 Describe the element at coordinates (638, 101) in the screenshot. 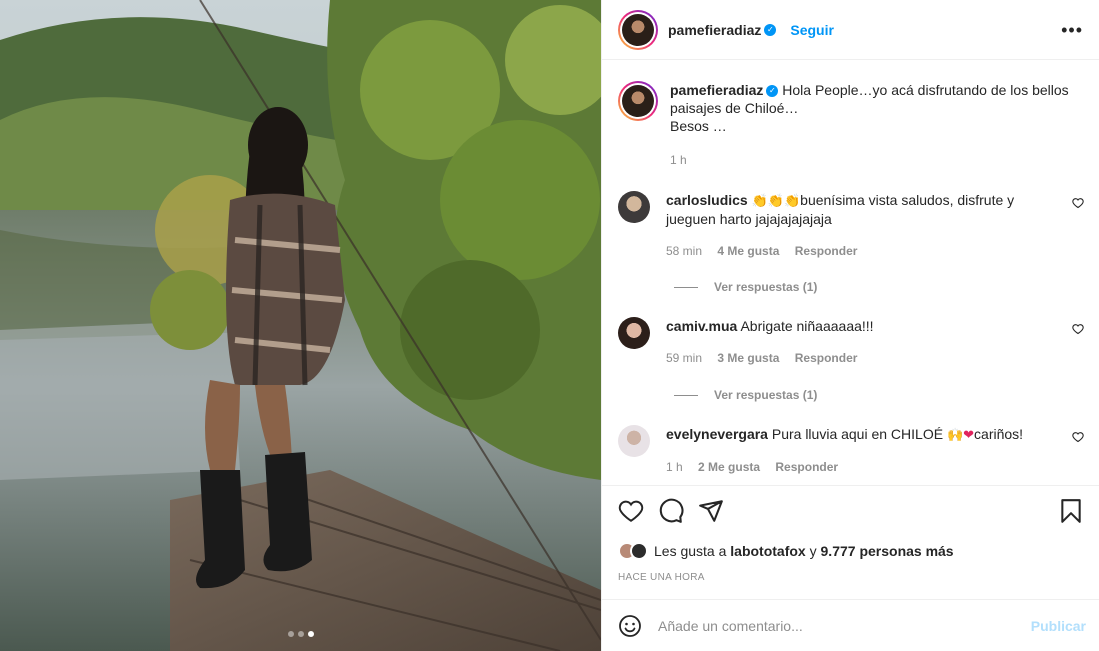

I see `caption-avatar` at that location.